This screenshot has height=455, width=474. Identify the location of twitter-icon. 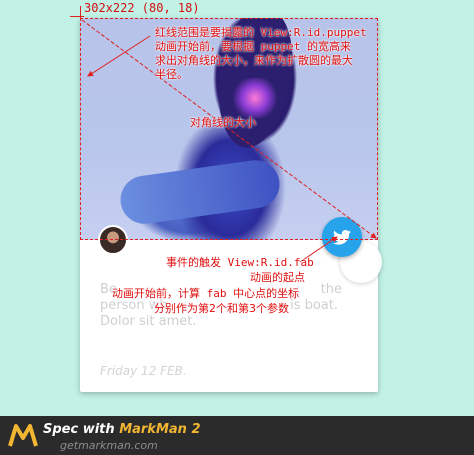
(342, 237).